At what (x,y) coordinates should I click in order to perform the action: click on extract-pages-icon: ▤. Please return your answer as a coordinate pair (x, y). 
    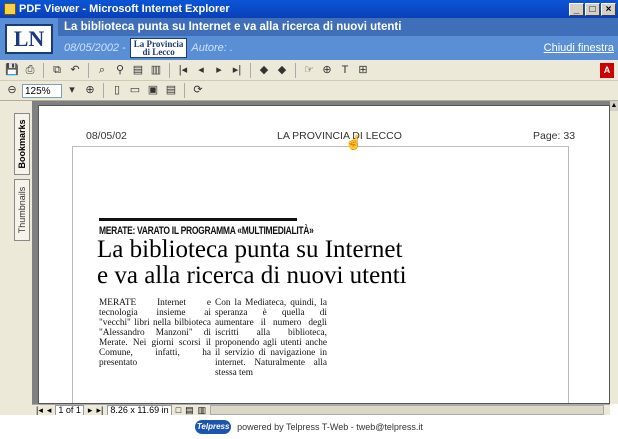
    Looking at the image, I should click on (138, 70).